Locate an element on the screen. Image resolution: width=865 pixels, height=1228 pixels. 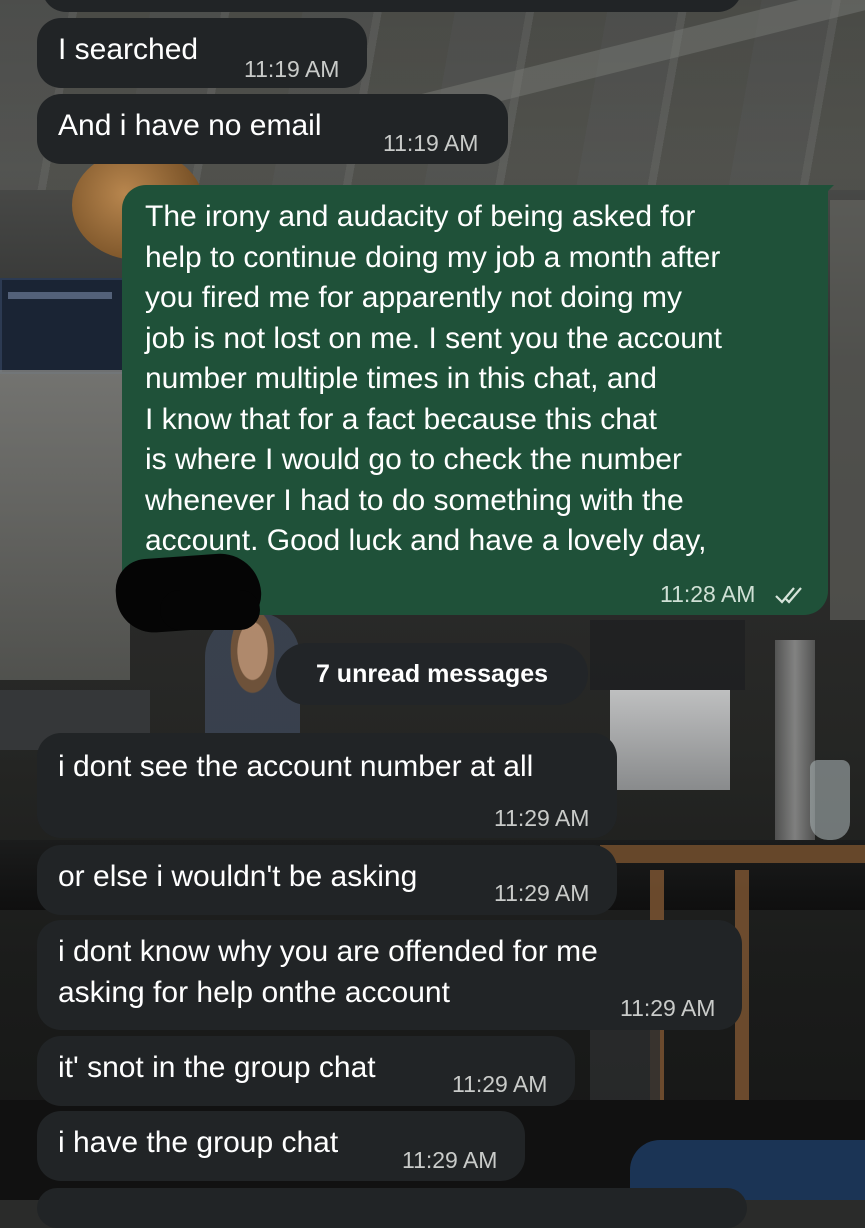
message-text-line: asking for help onthe account is located at coordinates (254, 992).